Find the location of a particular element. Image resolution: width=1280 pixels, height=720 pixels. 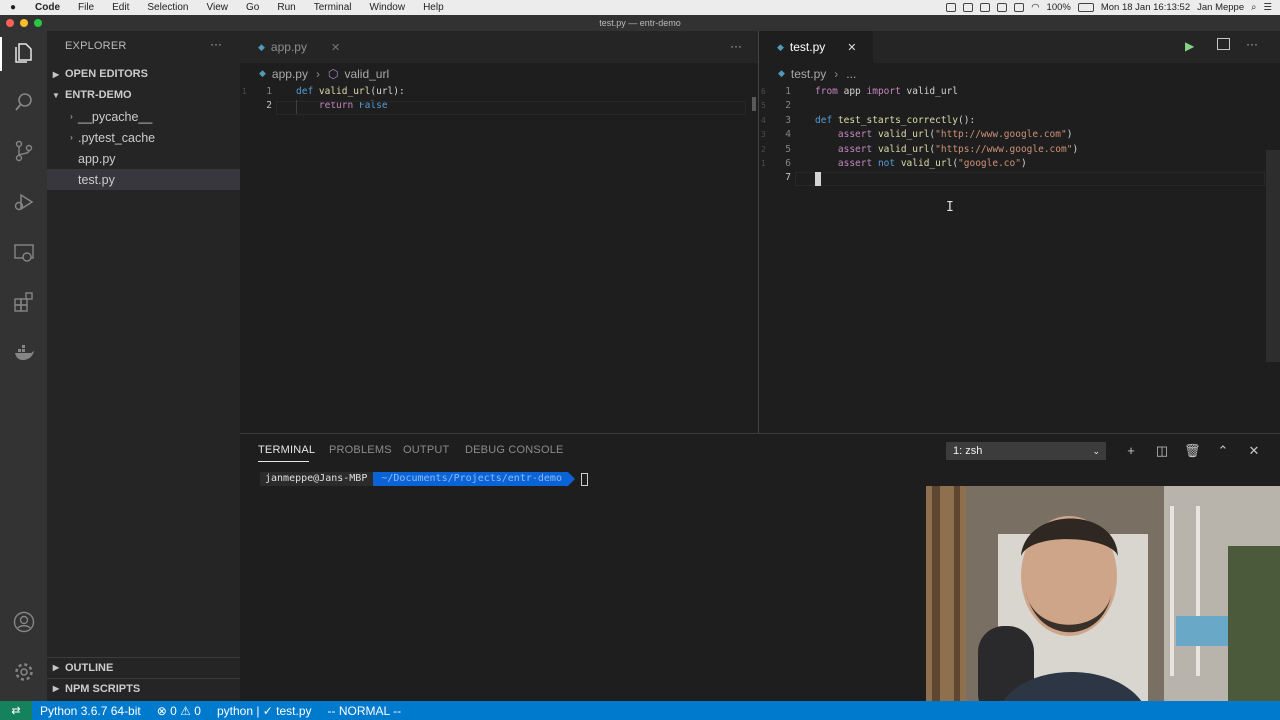

error-count: 0 is located at coordinates (173, 710).